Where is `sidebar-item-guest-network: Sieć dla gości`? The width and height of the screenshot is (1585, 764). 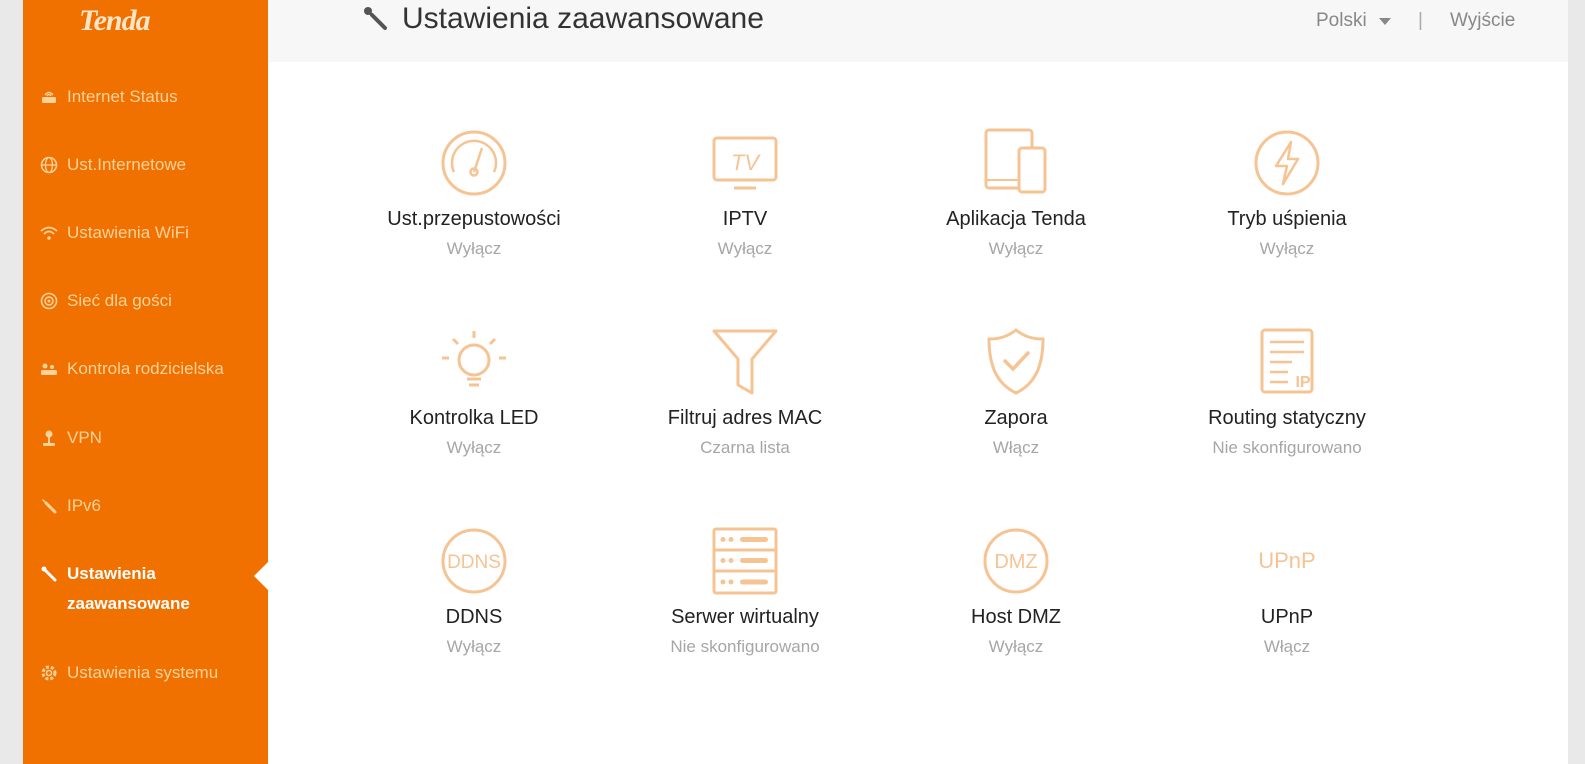
sidebar-item-guest-network: Sieć dla gości is located at coordinates (151, 301).